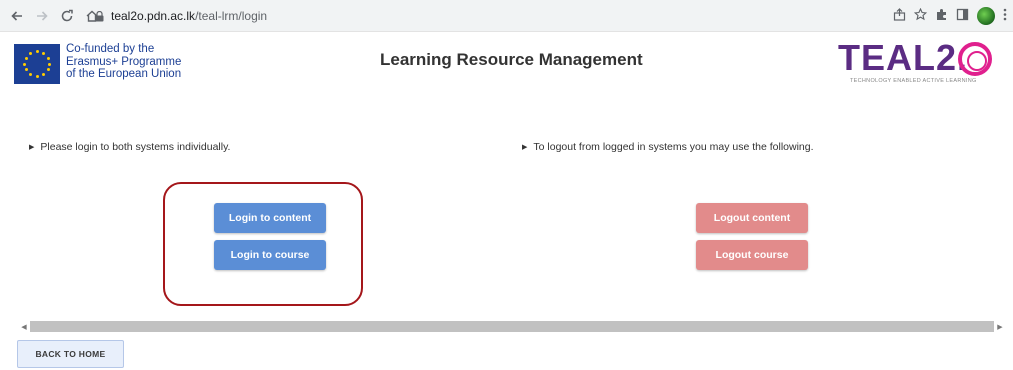 The image size is (1013, 370). What do you see at coordinates (903, 57) in the screenshot?
I see `logo-word: TEAL2.` at bounding box center [903, 57].